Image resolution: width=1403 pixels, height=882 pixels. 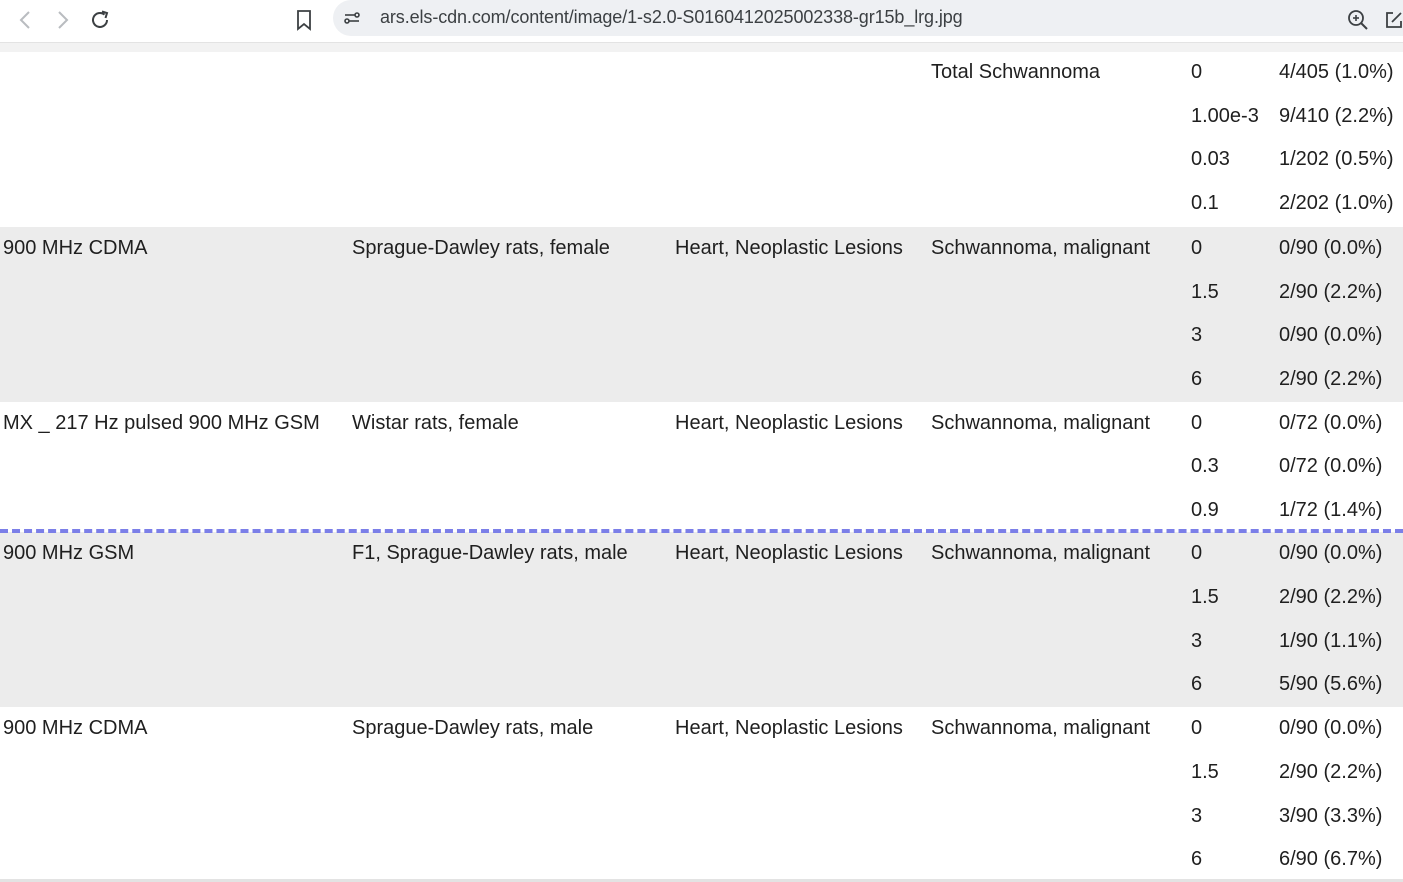 I want to click on forward-icon, so click(x=62, y=20).